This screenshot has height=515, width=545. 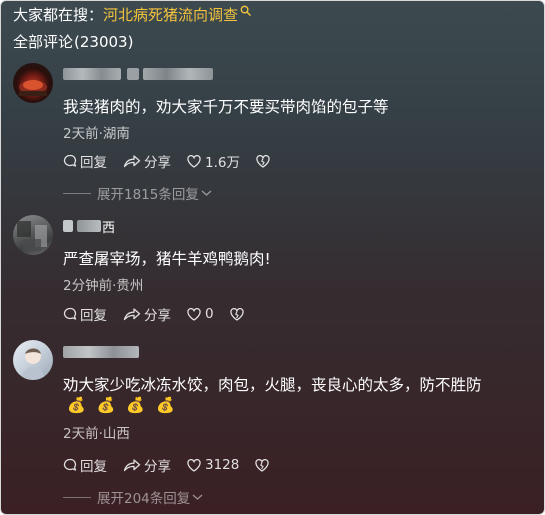 What do you see at coordinates (167, 259) in the screenshot?
I see `comment-text: 严查屠宰场，猪牛羊鸡鸭鹅肉!` at bounding box center [167, 259].